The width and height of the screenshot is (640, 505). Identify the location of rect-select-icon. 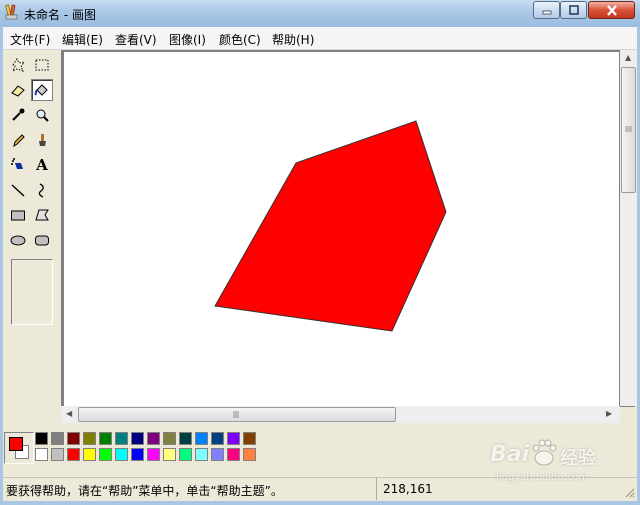
(42, 65).